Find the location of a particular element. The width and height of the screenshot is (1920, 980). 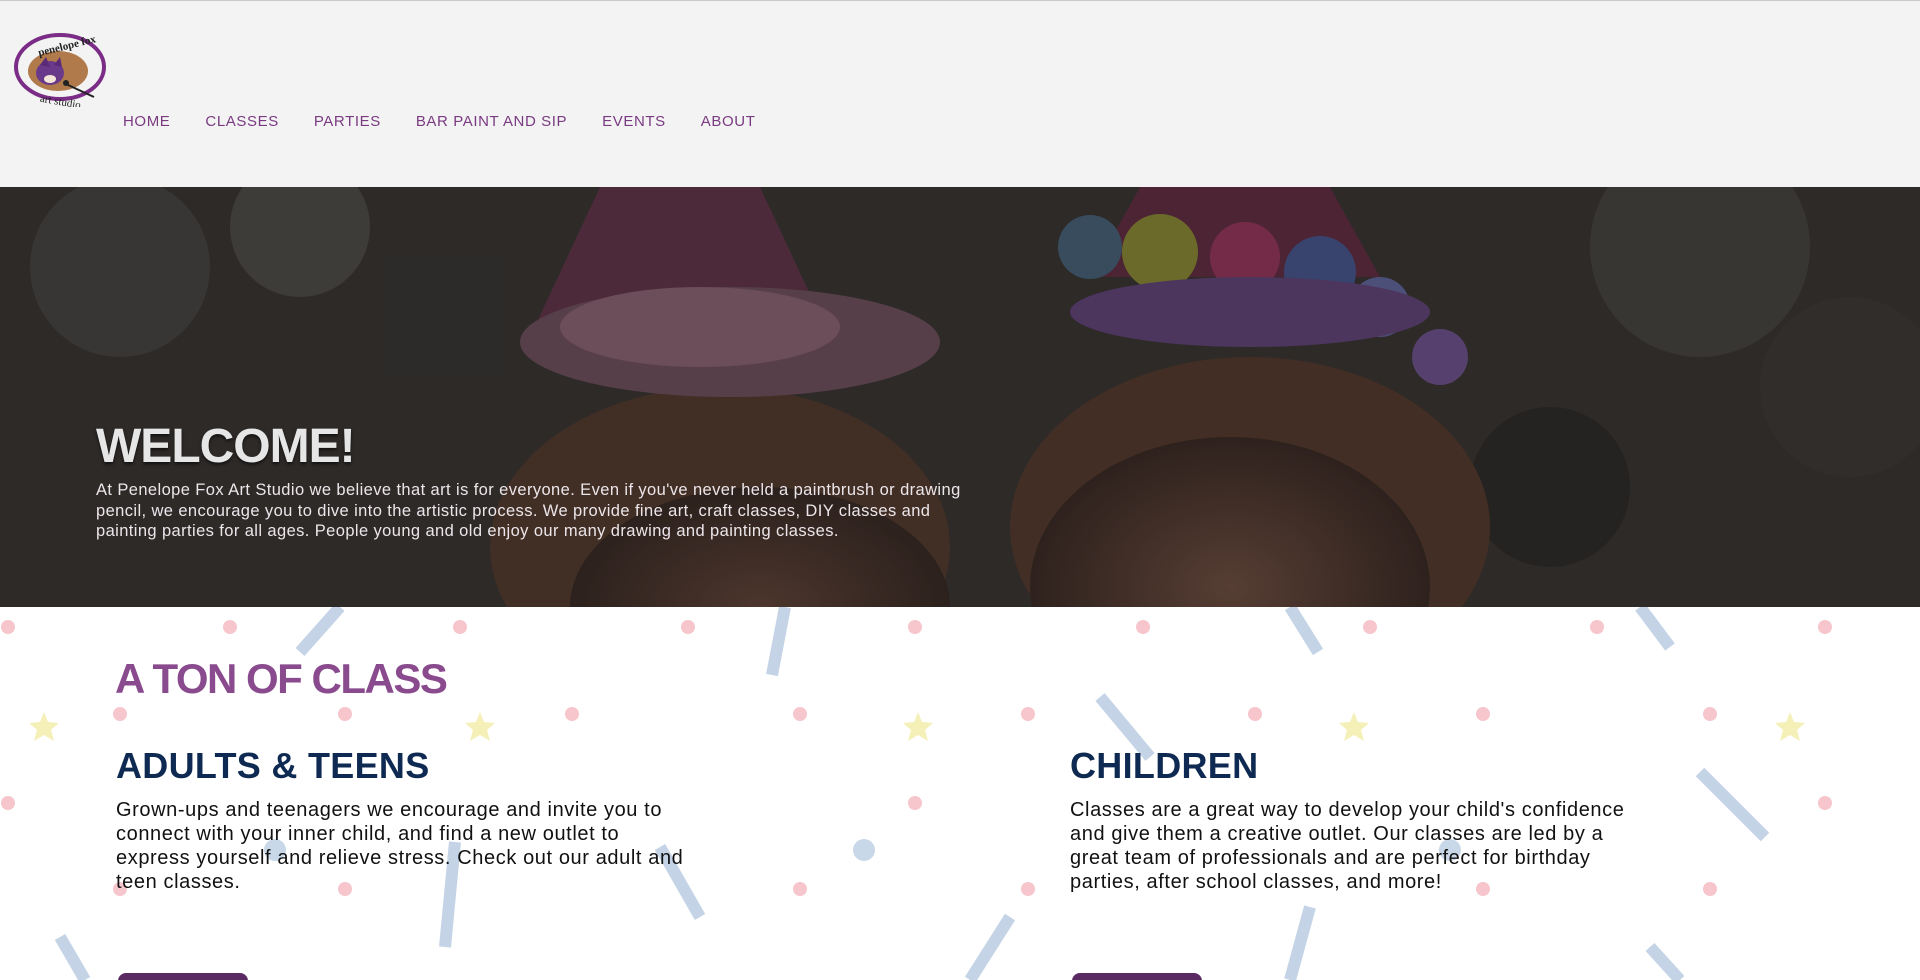

hero-title: WELCOME! is located at coordinates (226, 446).